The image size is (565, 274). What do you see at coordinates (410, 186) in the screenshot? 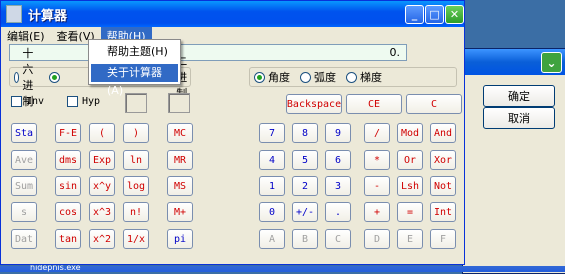
I see `key-num-2-4: Lsh` at bounding box center [410, 186].